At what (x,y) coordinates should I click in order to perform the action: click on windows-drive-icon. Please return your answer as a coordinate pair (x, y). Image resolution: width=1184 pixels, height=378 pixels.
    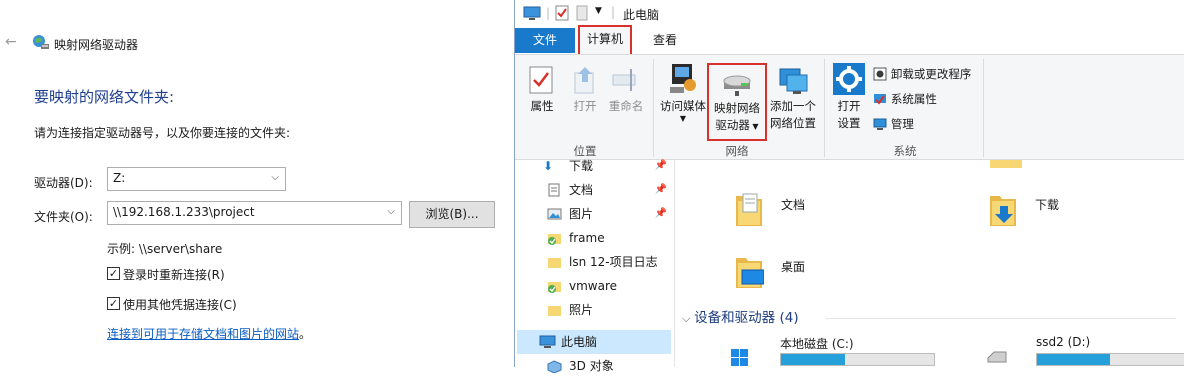
    Looking at the image, I should click on (739, 357).